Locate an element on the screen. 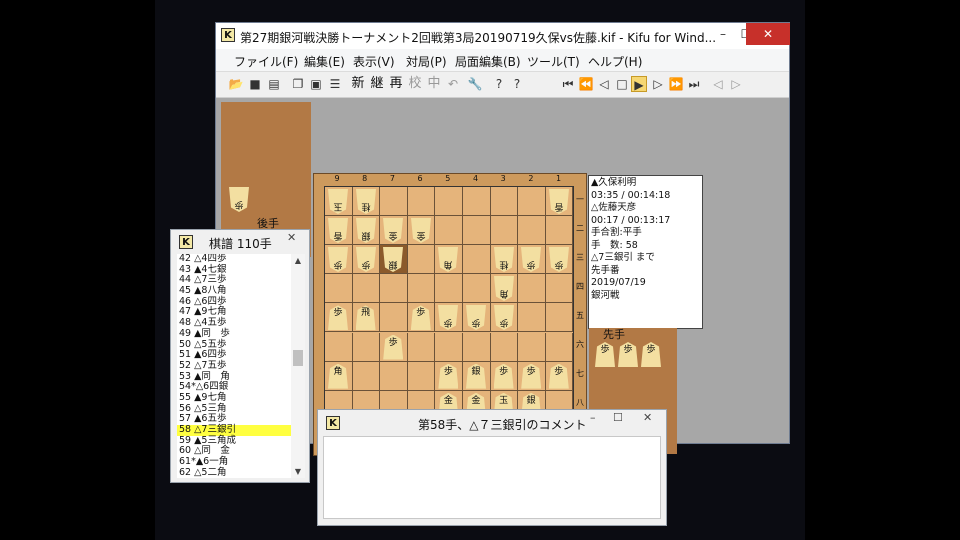 This screenshot has width=960, height=540. interrupt-button: 中 is located at coordinates (434, 84).